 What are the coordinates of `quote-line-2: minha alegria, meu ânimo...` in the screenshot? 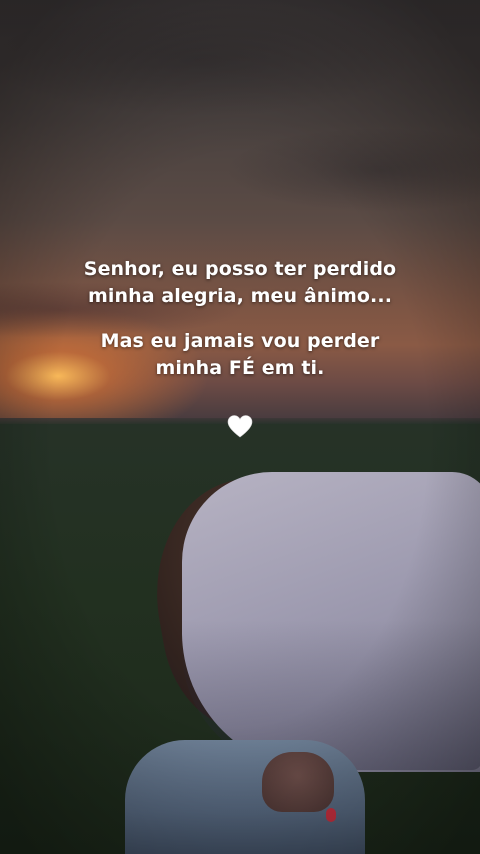 It's located at (240, 296).